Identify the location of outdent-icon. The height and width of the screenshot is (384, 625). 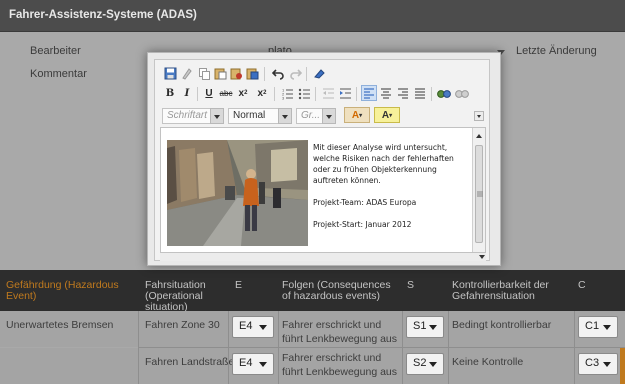
(328, 93).